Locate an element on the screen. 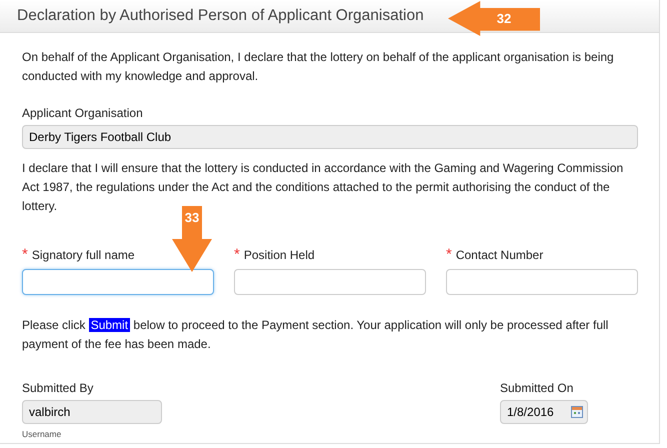  callout-arrow-down: 33 is located at coordinates (192, 239).